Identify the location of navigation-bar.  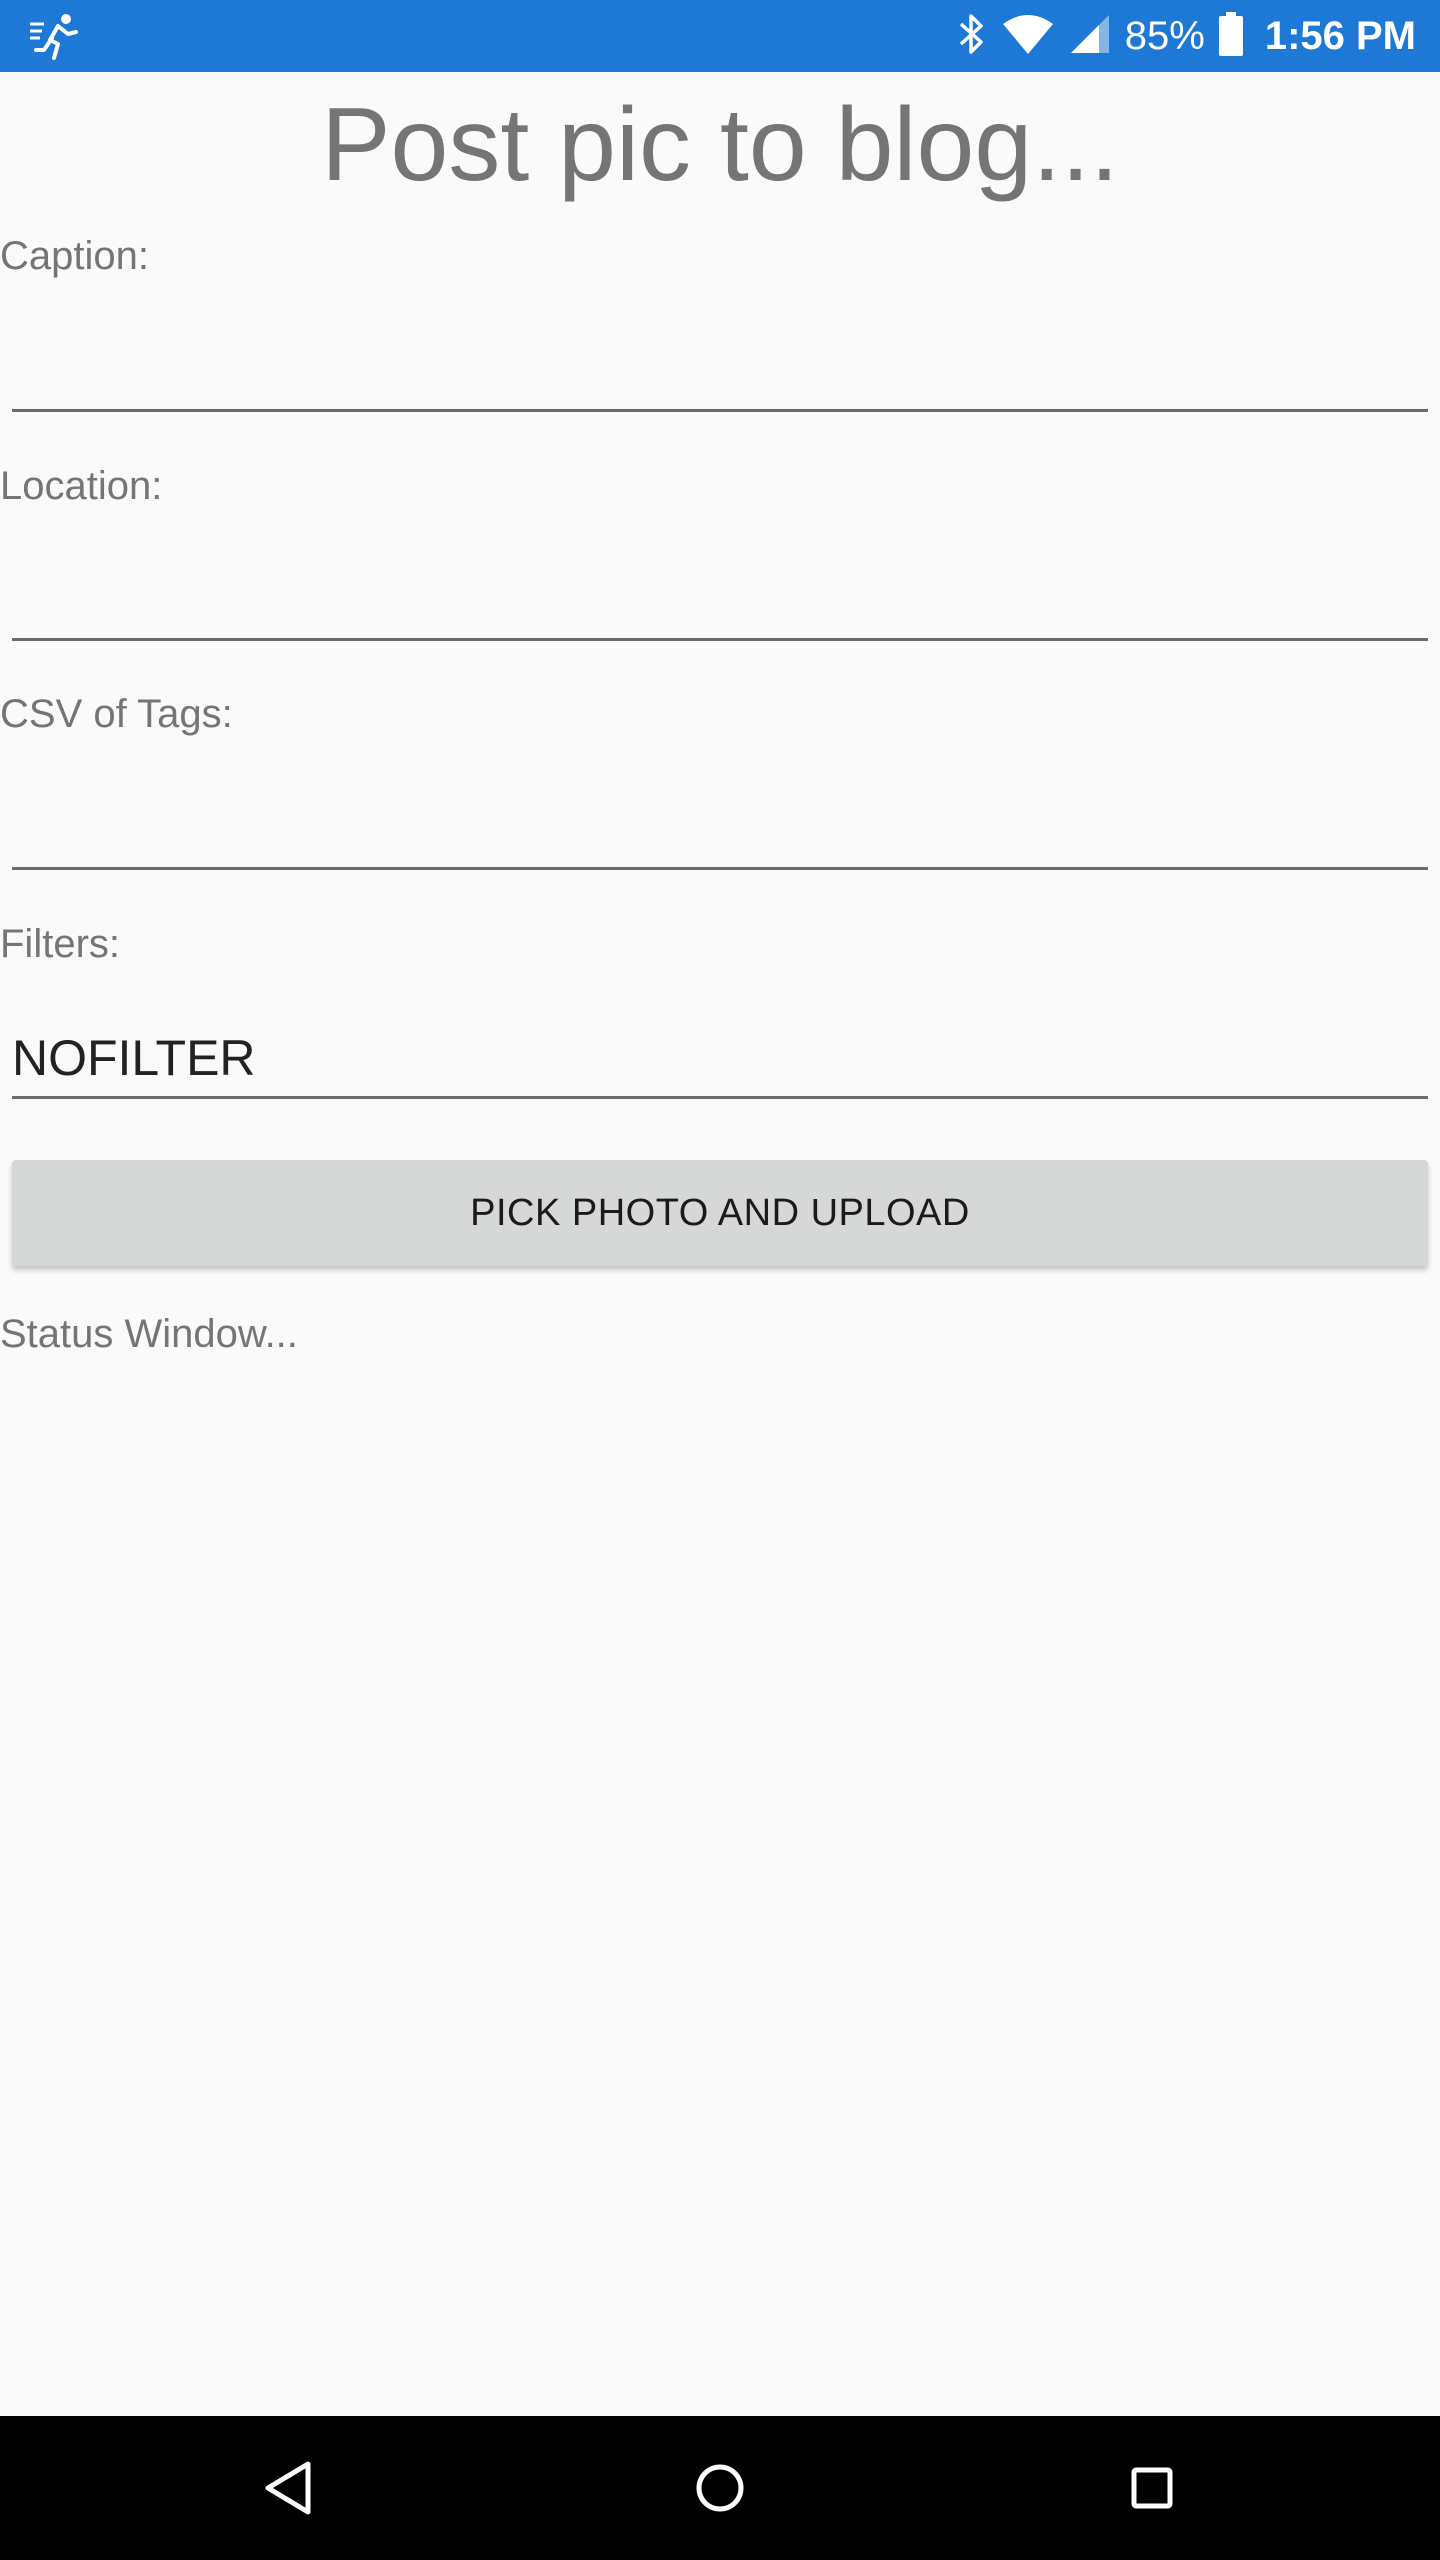
(720, 2488).